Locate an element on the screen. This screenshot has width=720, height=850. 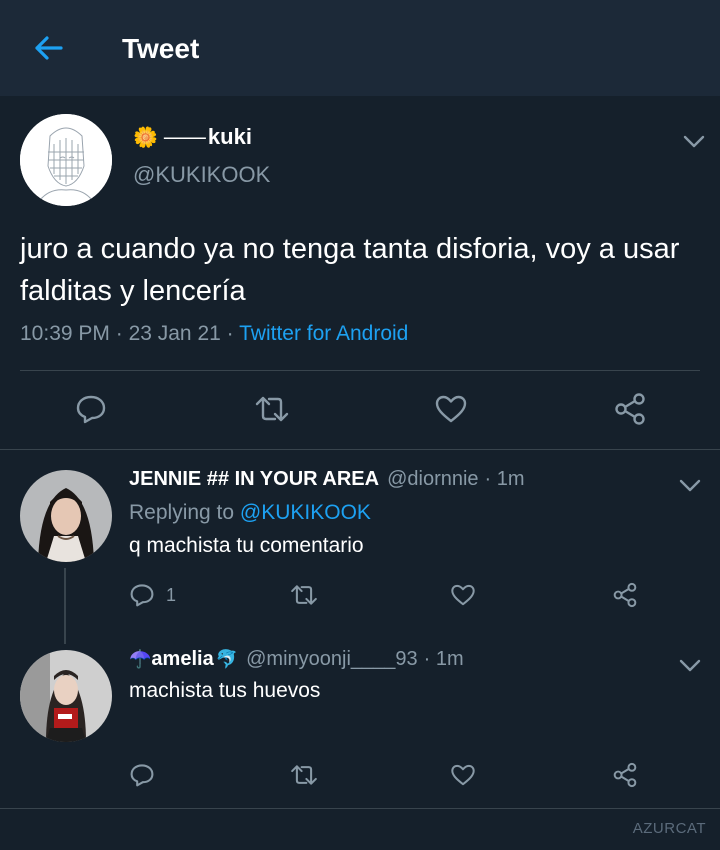
watermark: AZURCAT is located at coordinates (669, 828).